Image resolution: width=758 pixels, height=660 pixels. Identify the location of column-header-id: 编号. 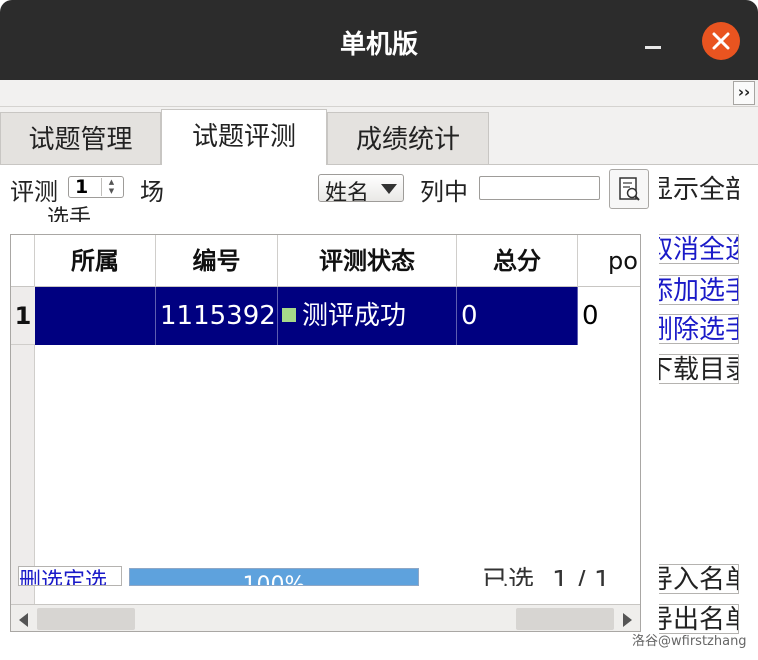
(217, 261).